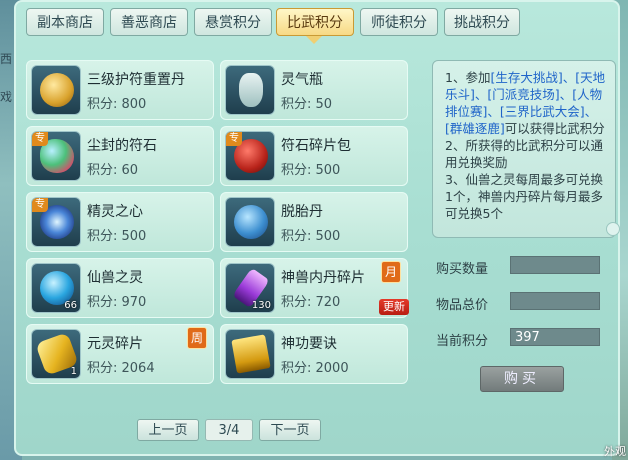 The width and height of the screenshot is (628, 460). Describe the element at coordinates (613, 229) in the screenshot. I see `info-scroll-knob-icon` at that location.